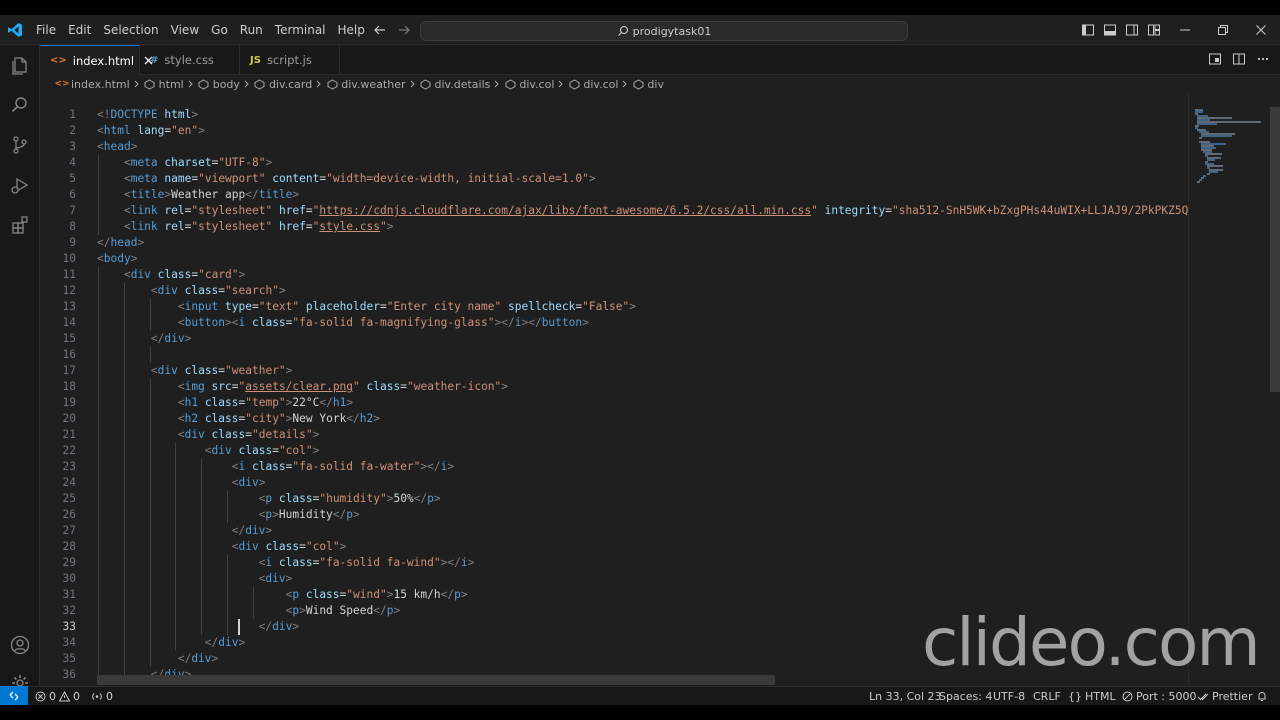  I want to click on code-text: </div>, so click(157, 659).